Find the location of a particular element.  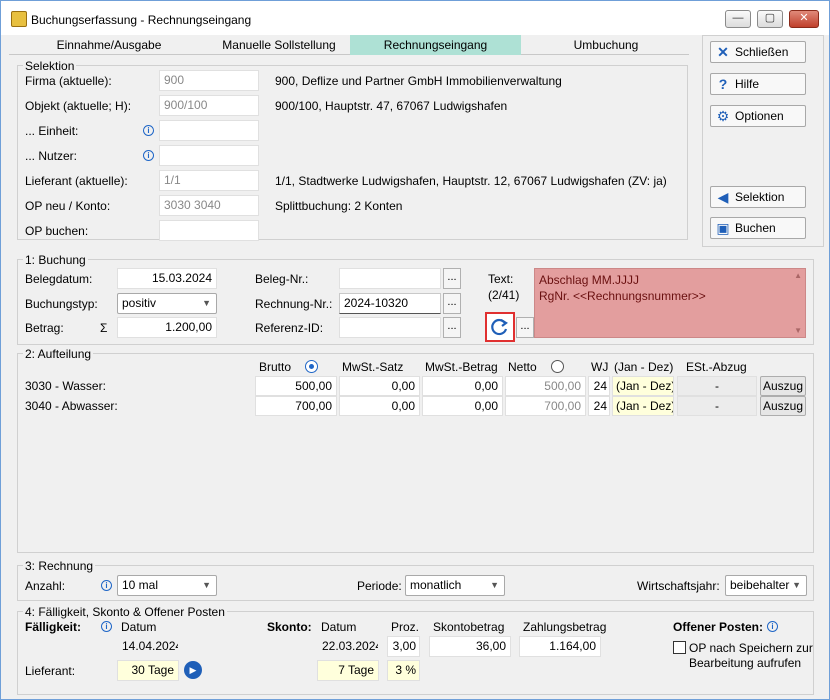

app-icon is located at coordinates (19, 19).